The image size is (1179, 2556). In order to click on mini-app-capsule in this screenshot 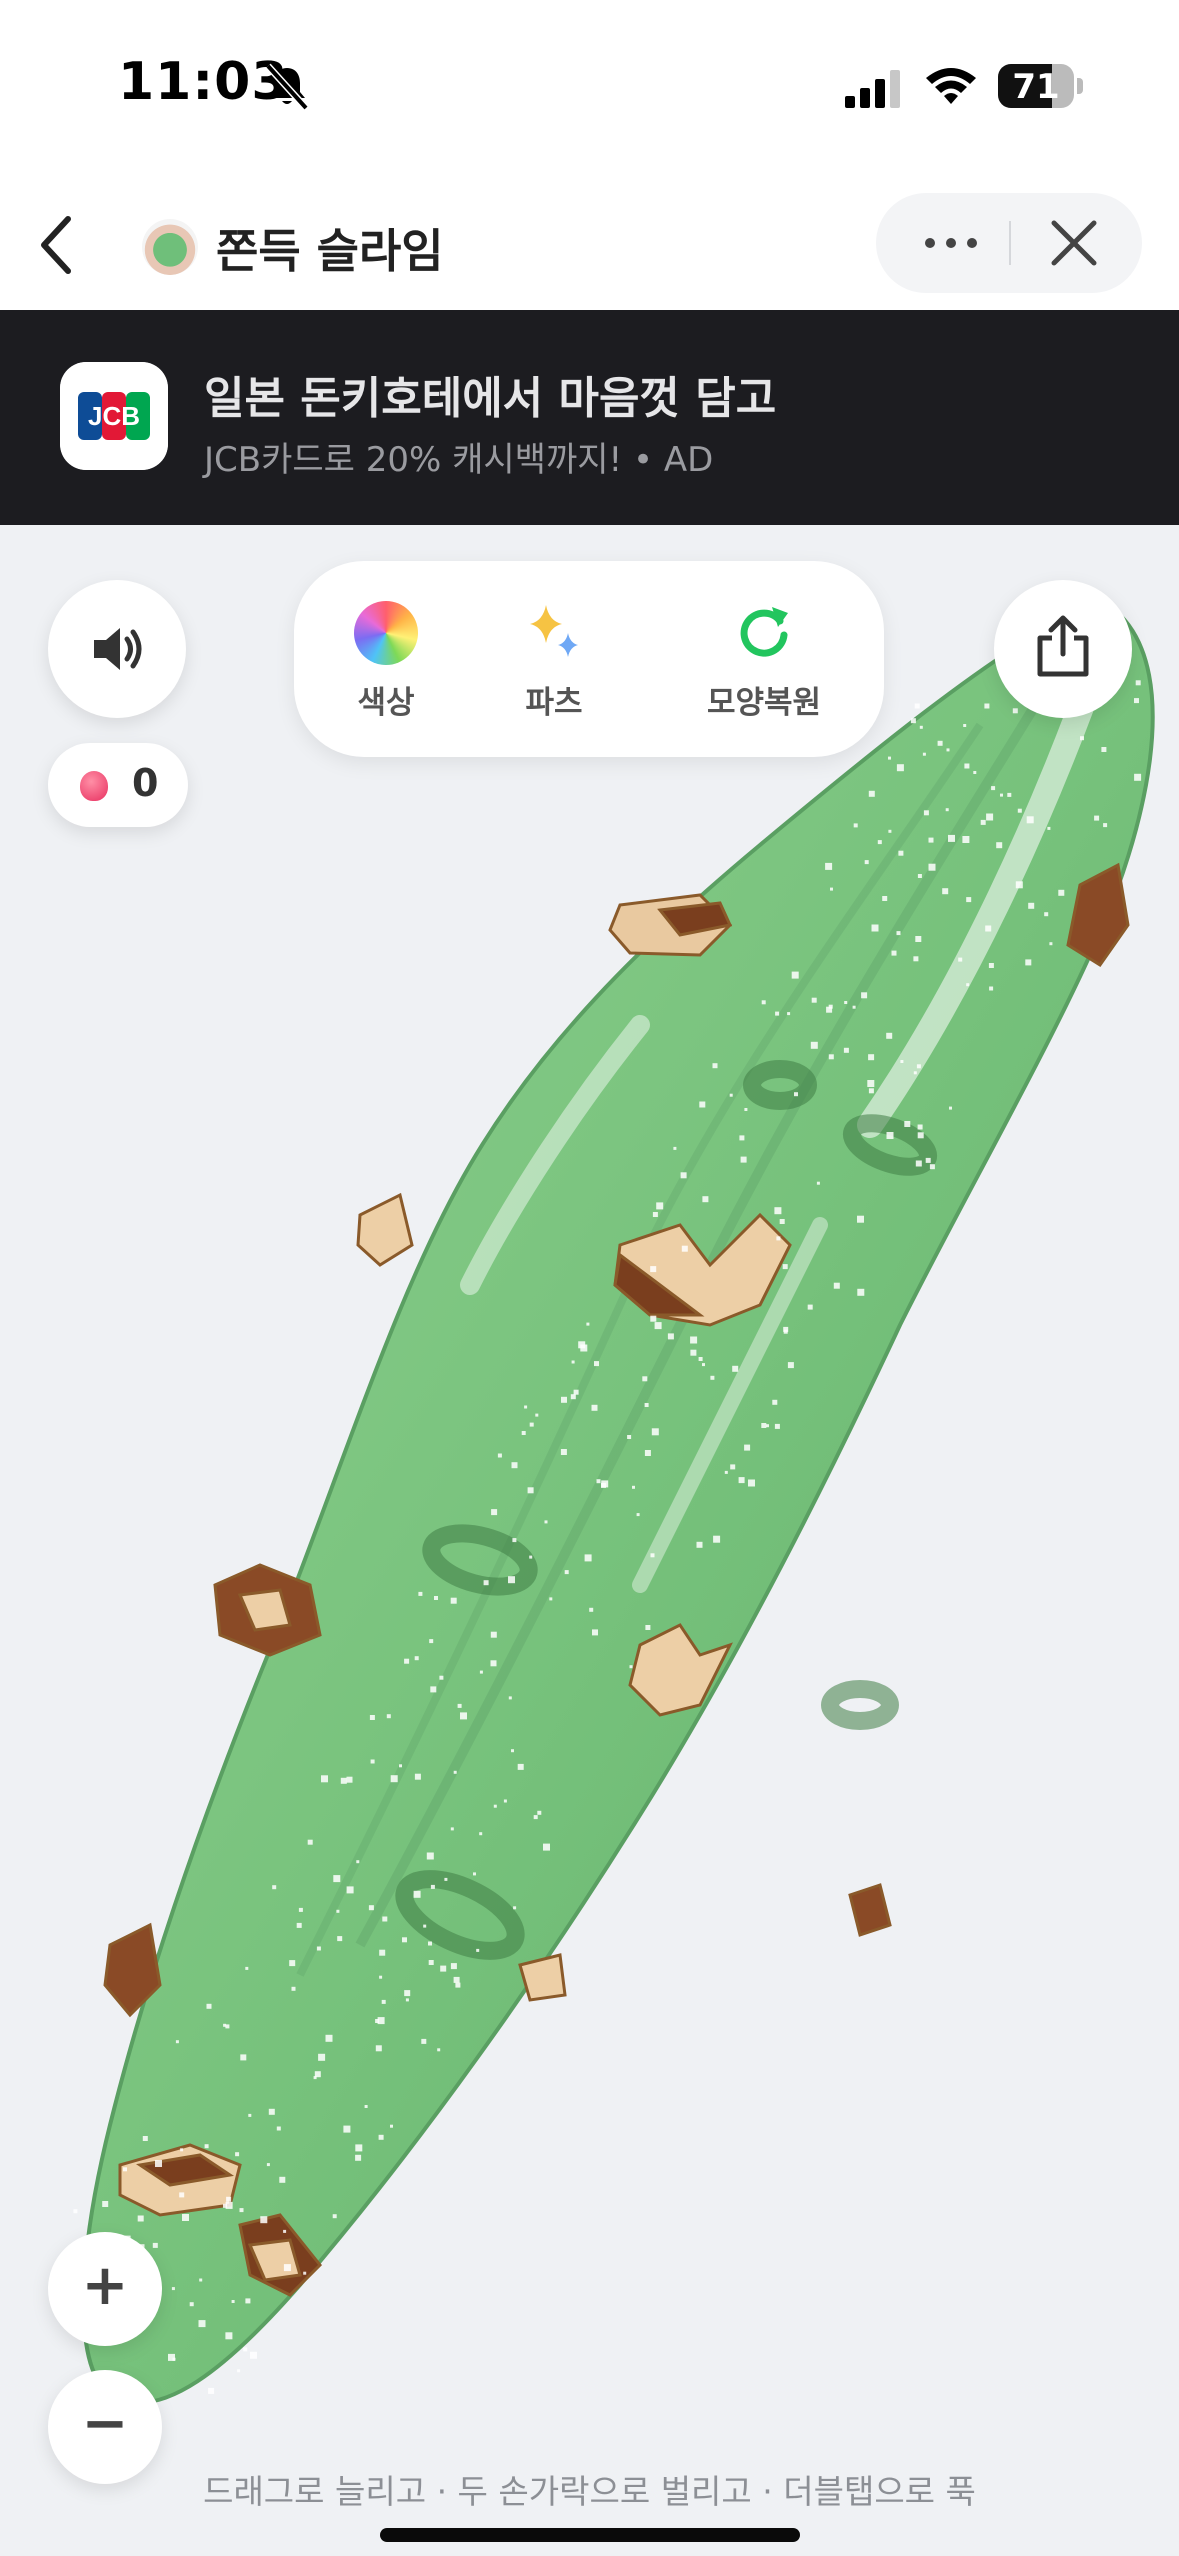, I will do `click(1009, 243)`.